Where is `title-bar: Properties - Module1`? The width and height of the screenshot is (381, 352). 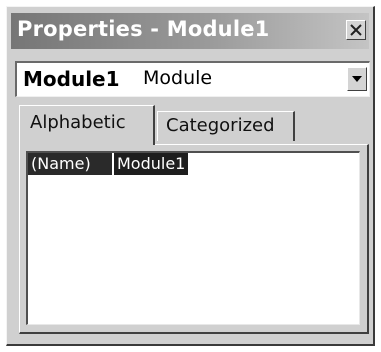 title-bar: Properties - Module1 is located at coordinates (190, 31).